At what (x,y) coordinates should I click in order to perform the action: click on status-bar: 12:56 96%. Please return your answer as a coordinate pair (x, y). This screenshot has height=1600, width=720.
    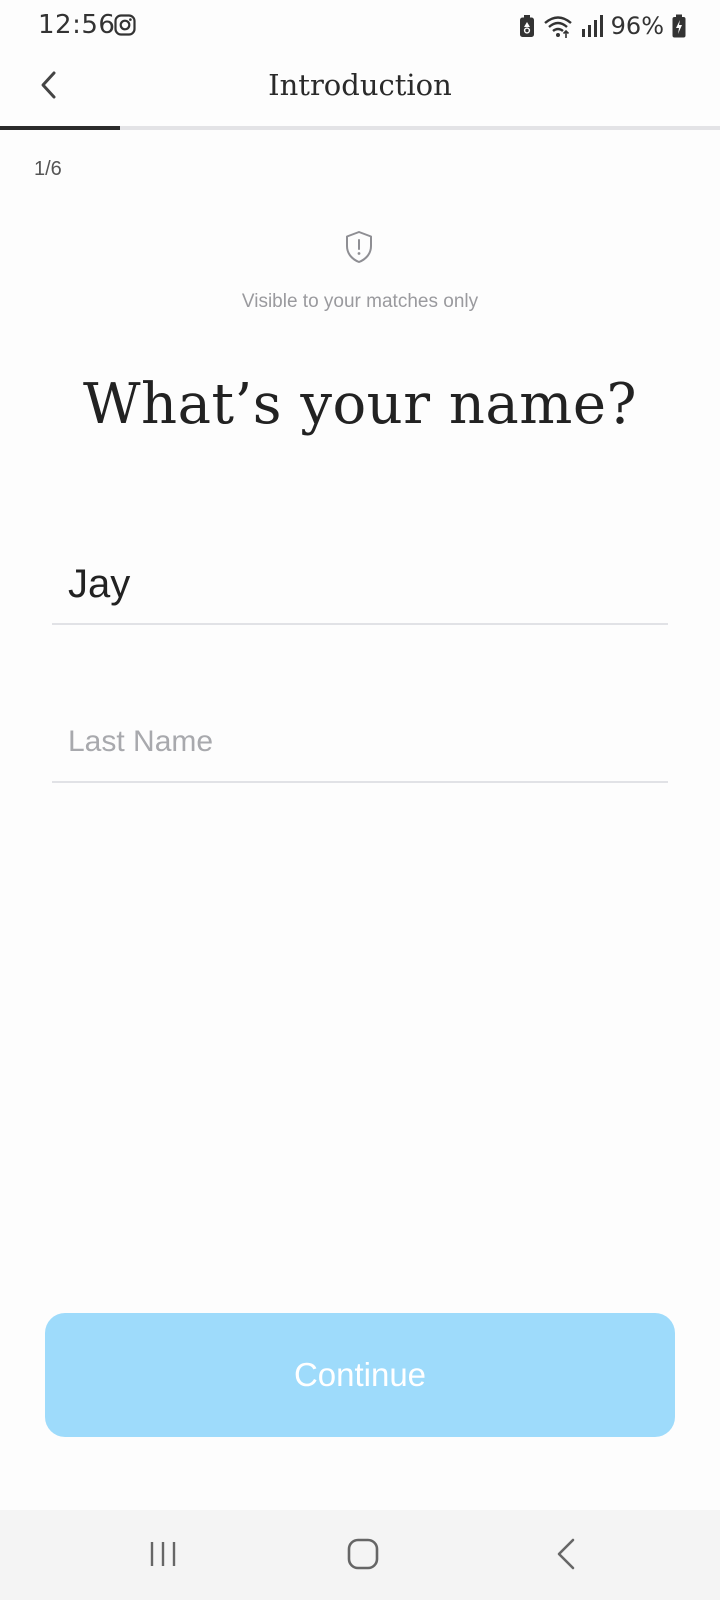
    Looking at the image, I should click on (360, 26).